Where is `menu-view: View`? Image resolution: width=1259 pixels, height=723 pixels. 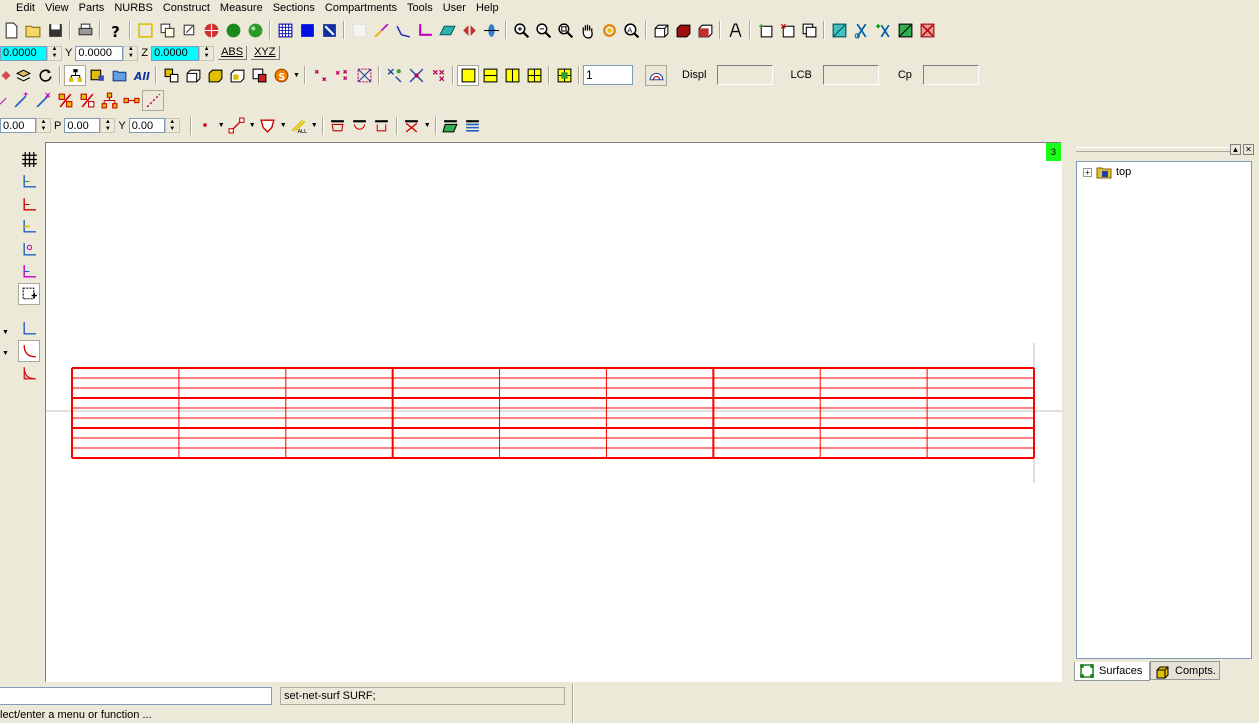
menu-view: View is located at coordinates (57, 8).